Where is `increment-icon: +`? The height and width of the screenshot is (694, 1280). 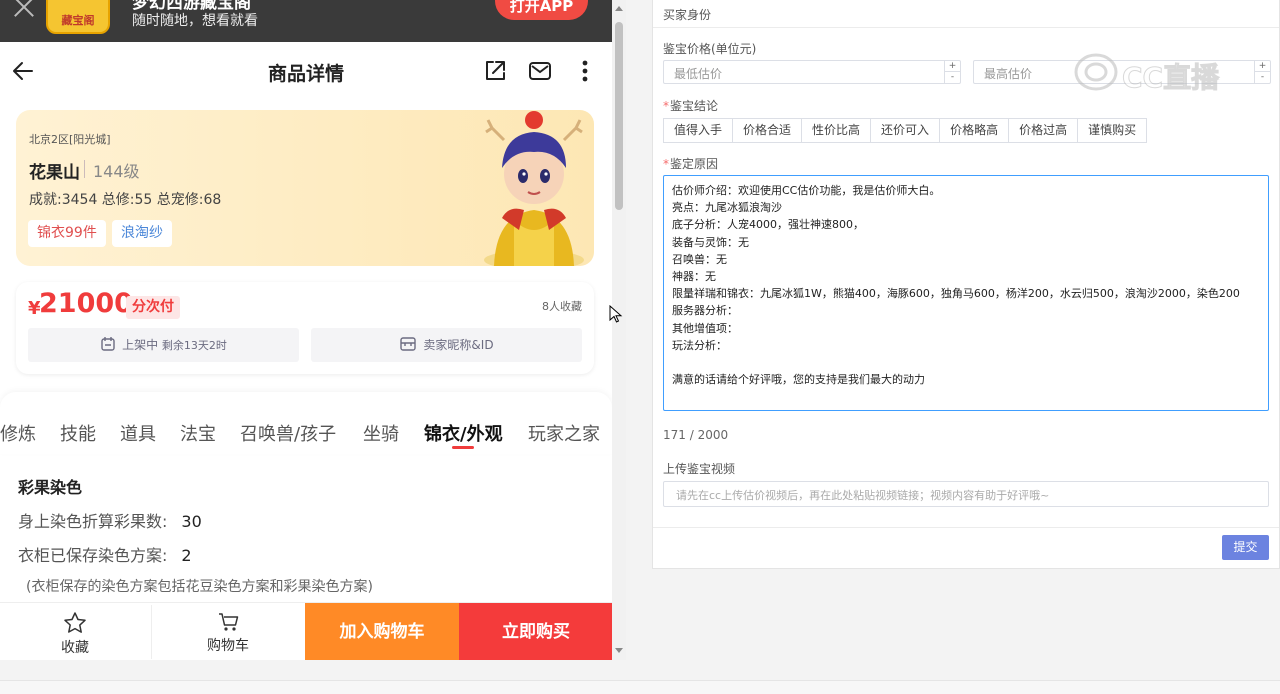 increment-icon: + is located at coordinates (952, 66).